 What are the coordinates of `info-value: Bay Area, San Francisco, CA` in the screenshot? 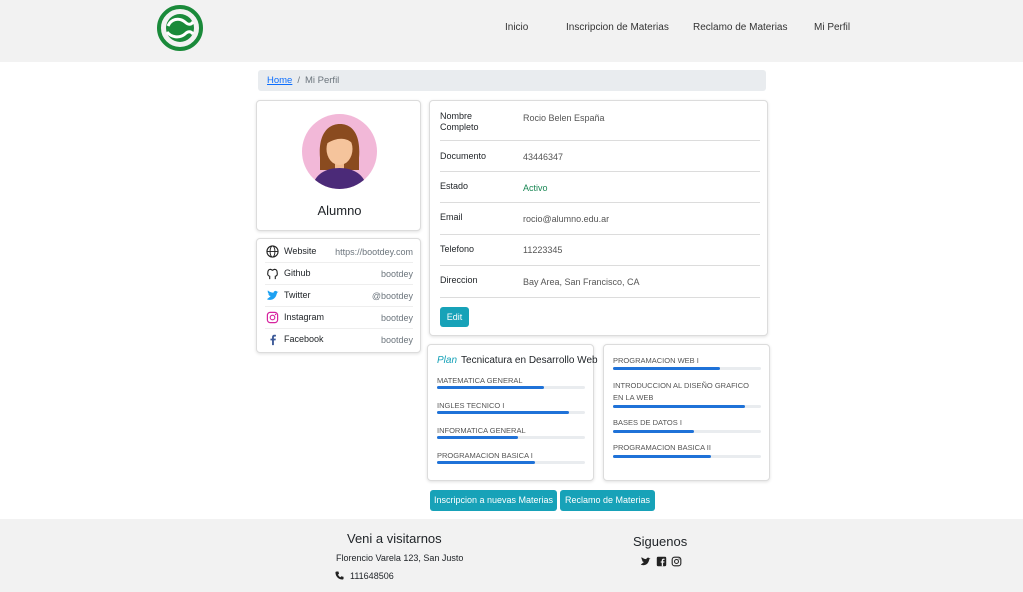 It's located at (581, 282).